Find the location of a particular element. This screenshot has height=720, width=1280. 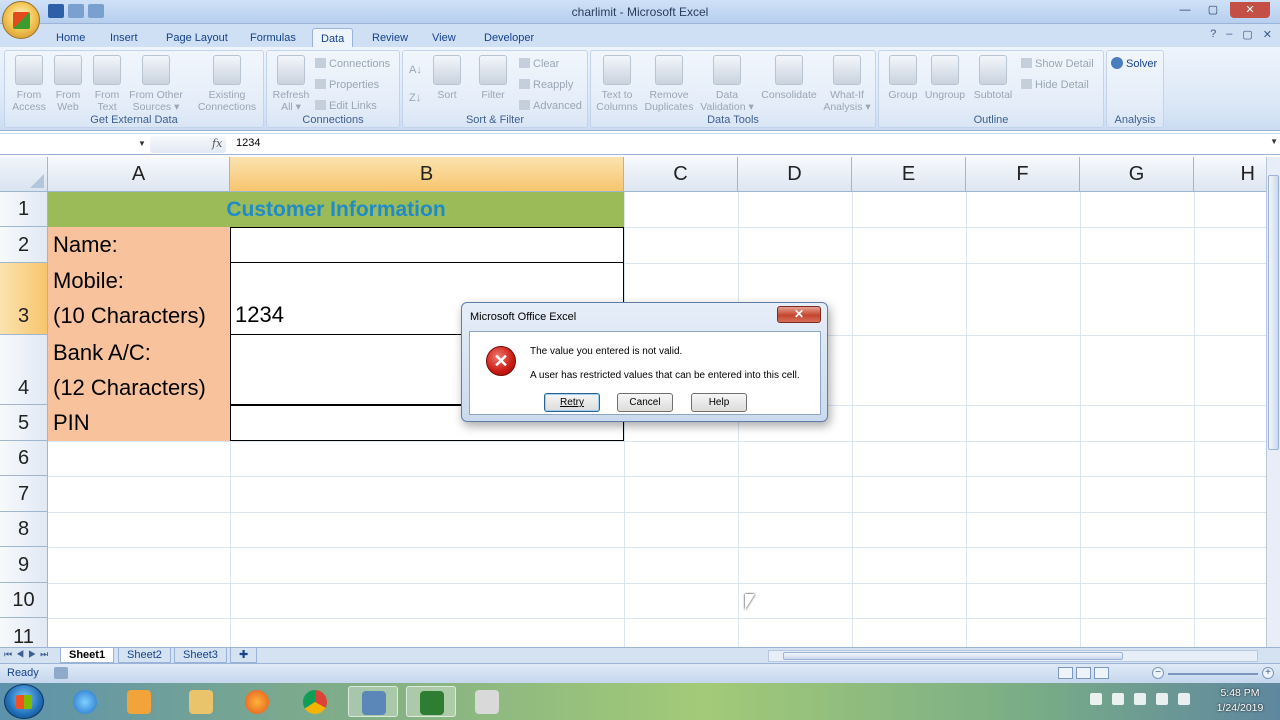

data-validation-button: Data Validation ▾ is located at coordinates (727, 84).